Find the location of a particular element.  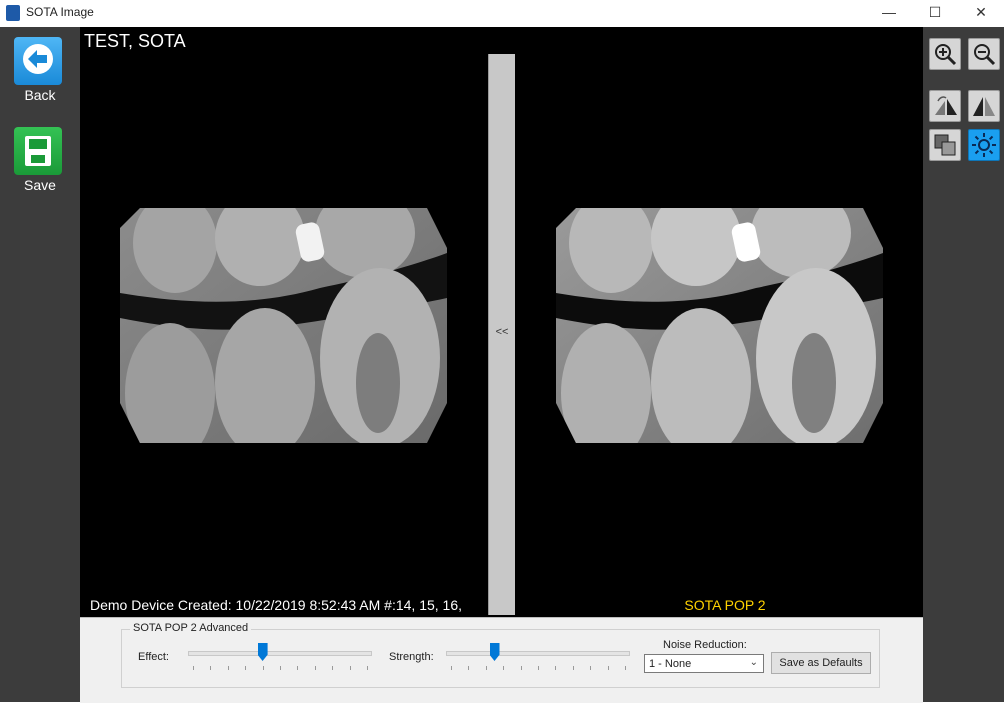

patient-name: TEST, SOTA is located at coordinates (135, 41).